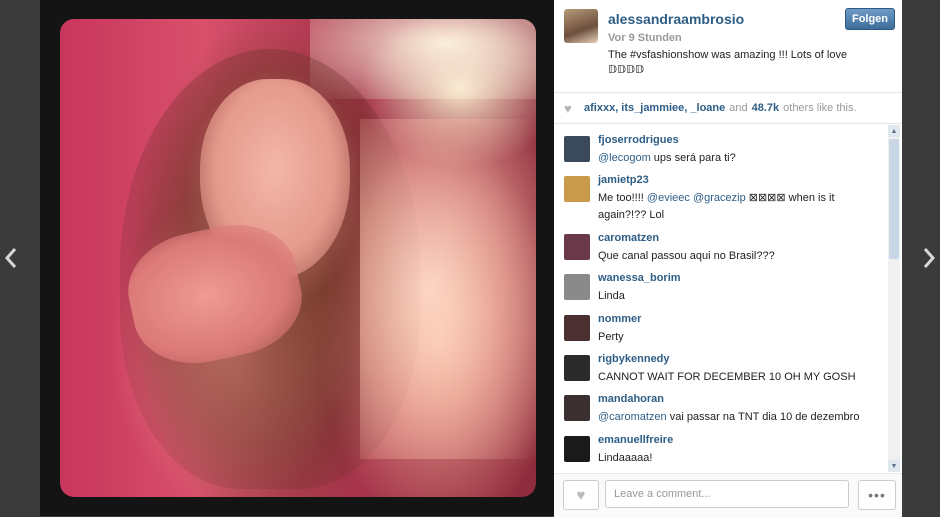 This screenshot has height=517, width=940. I want to click on comment-username: rigbykennedy, so click(634, 359).